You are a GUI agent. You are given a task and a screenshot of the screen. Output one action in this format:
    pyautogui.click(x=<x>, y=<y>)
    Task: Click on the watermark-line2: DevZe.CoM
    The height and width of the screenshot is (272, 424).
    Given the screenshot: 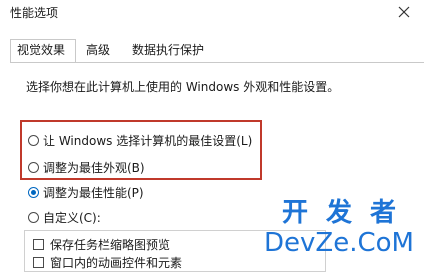 What is the action you would take?
    pyautogui.click(x=339, y=243)
    